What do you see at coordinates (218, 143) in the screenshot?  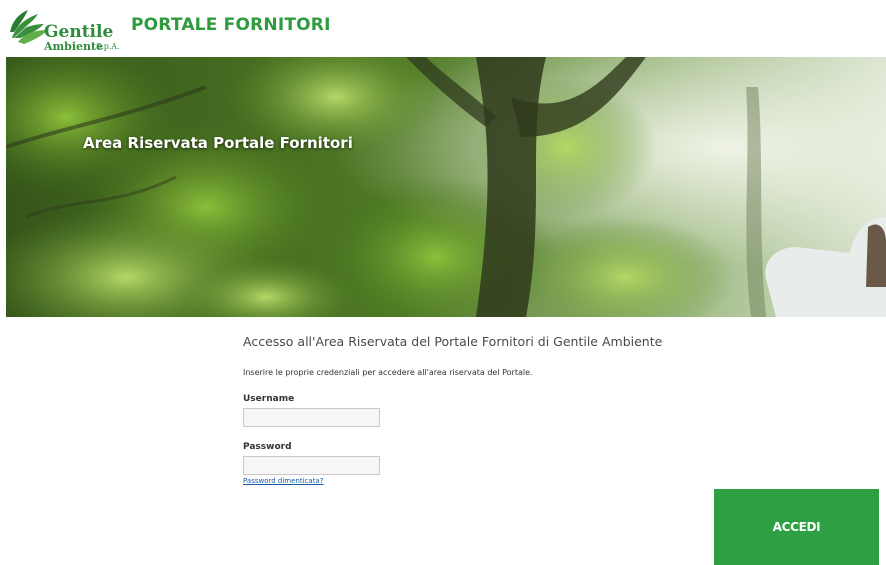 I see `banner-title: Area Riservata Portale Fornitori` at bounding box center [218, 143].